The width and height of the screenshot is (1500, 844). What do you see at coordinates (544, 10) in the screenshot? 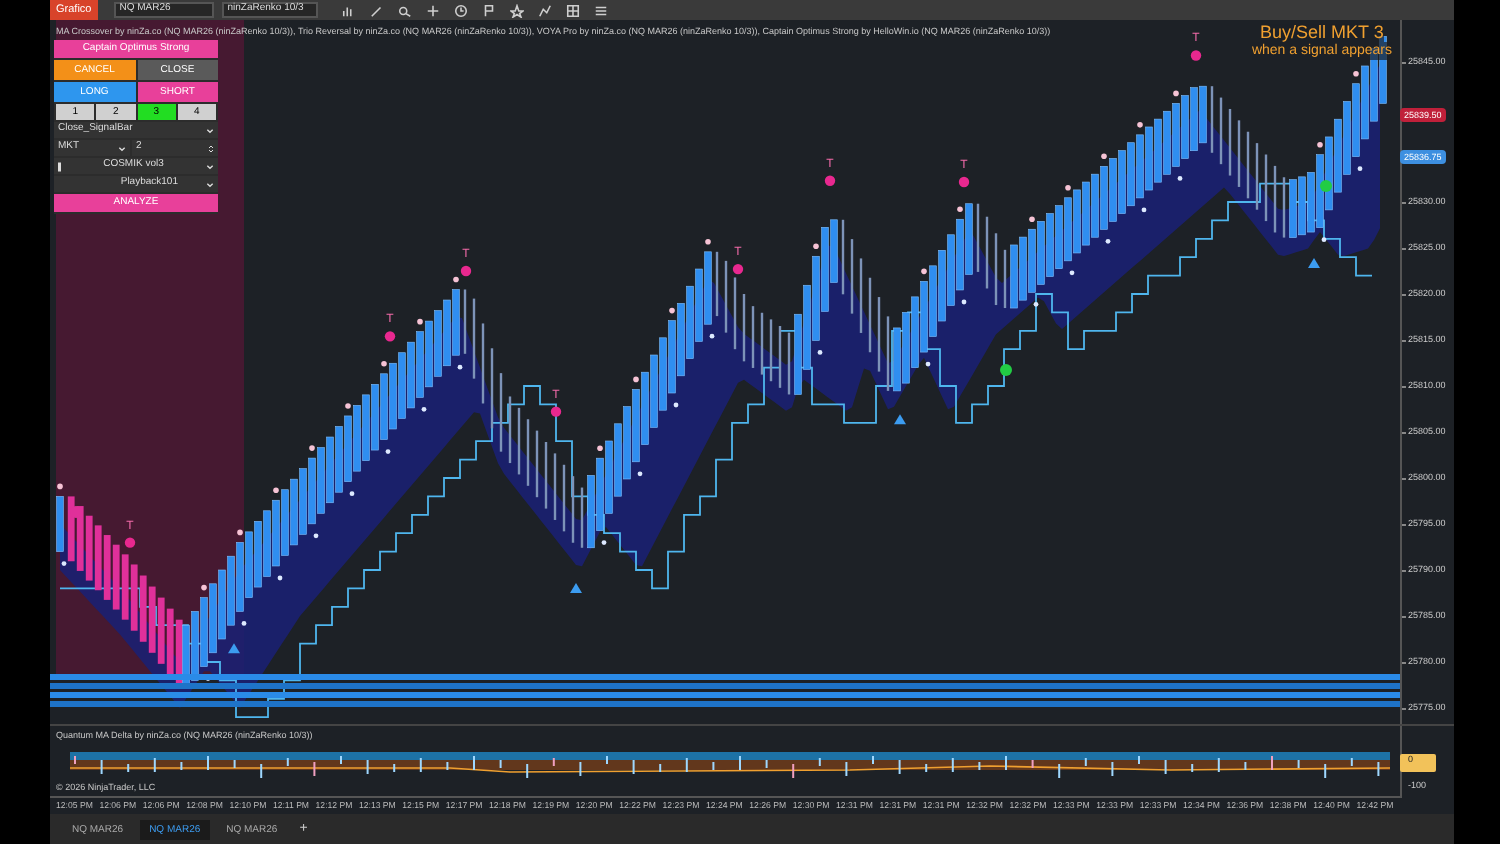
I see `chart-icon` at bounding box center [544, 10].